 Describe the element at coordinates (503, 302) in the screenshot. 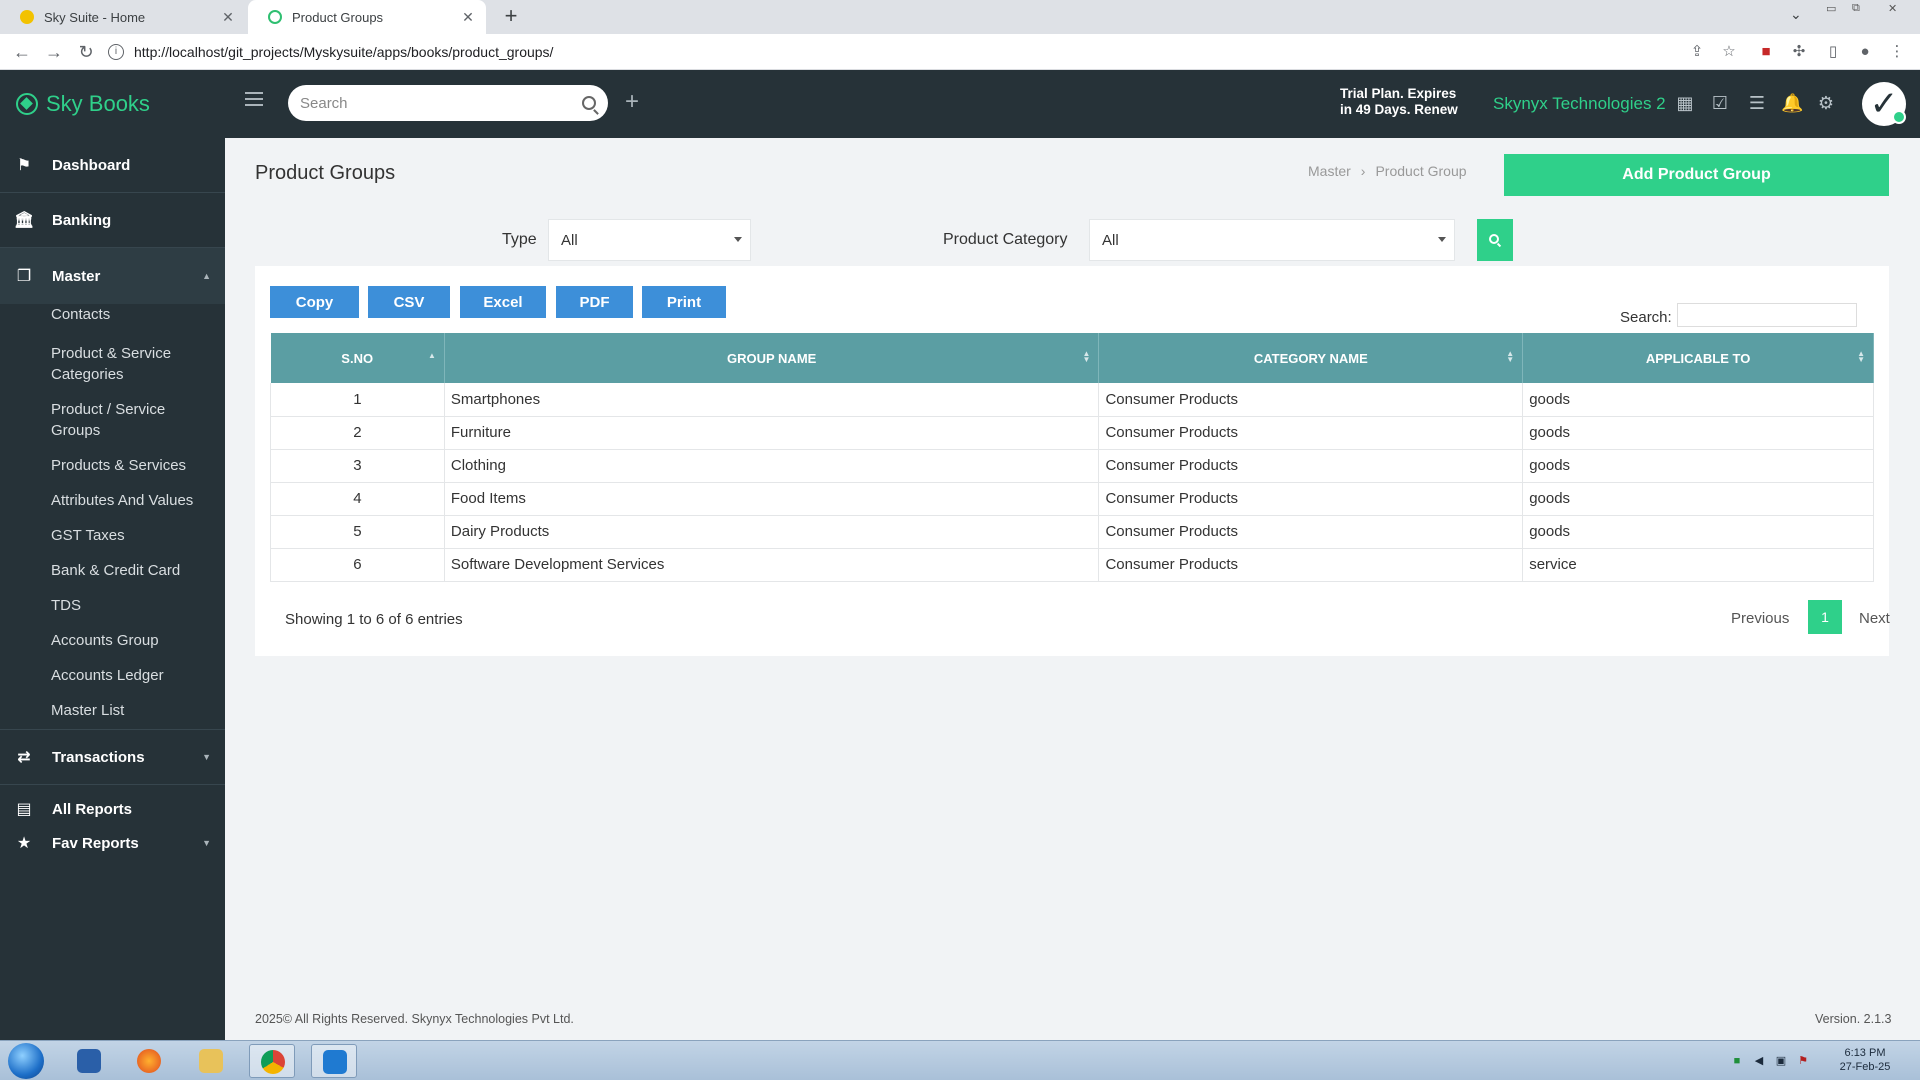

I see `excel-button: Excel` at that location.